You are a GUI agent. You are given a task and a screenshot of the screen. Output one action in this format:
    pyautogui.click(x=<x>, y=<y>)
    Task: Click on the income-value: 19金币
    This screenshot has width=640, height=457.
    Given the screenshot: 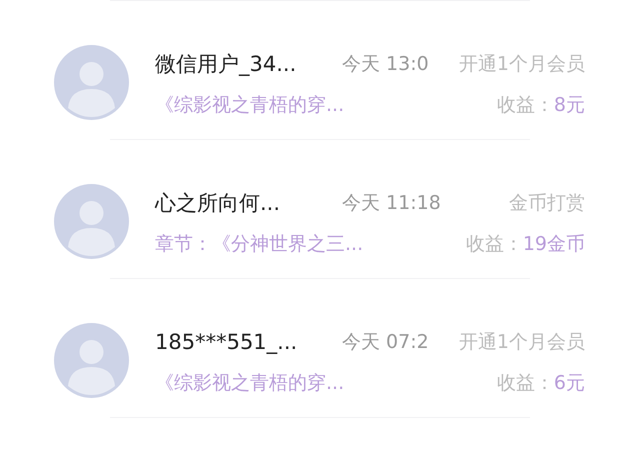 What is the action you would take?
    pyautogui.click(x=553, y=244)
    